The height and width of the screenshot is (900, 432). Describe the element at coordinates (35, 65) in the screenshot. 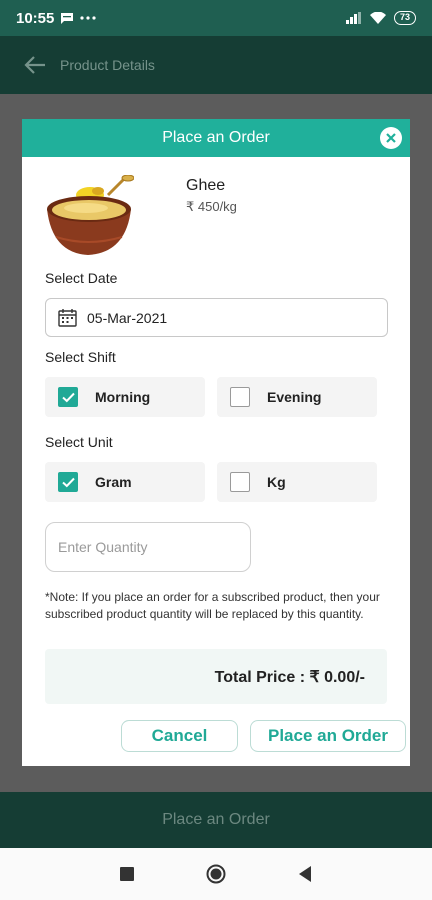

I see `back-arrow-icon` at that location.